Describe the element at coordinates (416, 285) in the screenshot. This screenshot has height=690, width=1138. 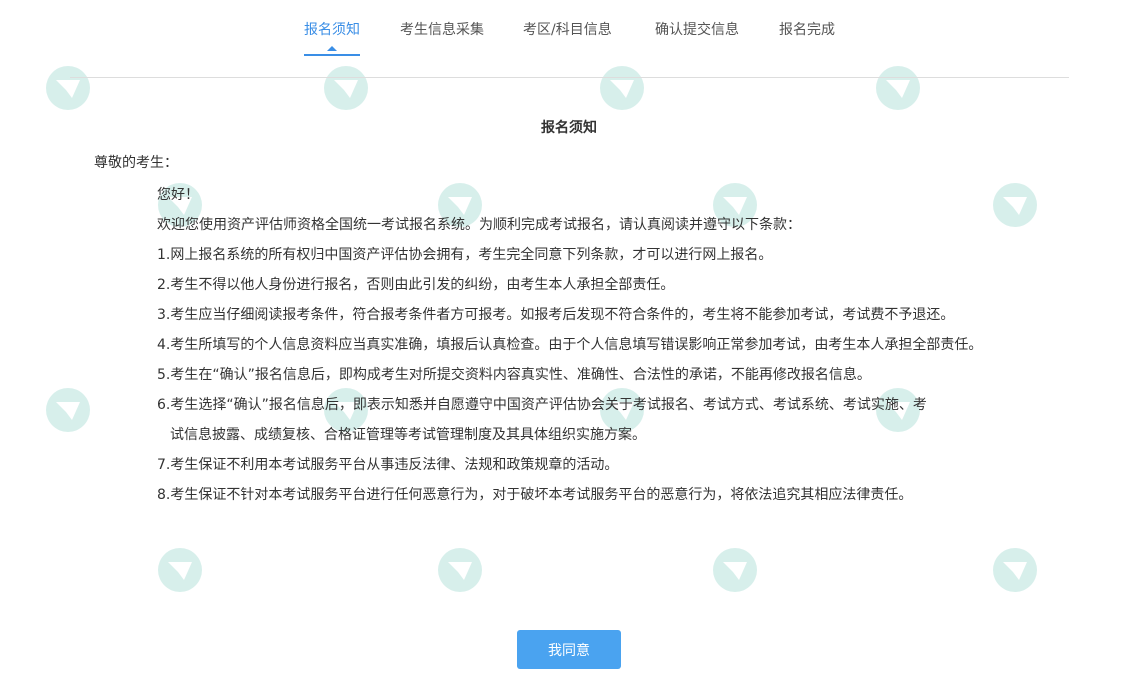
I see `clause-item: 2.考生不得以他人身份进行报名，否则由此引发的纠纷，由考生本人承担全部责任。` at that location.